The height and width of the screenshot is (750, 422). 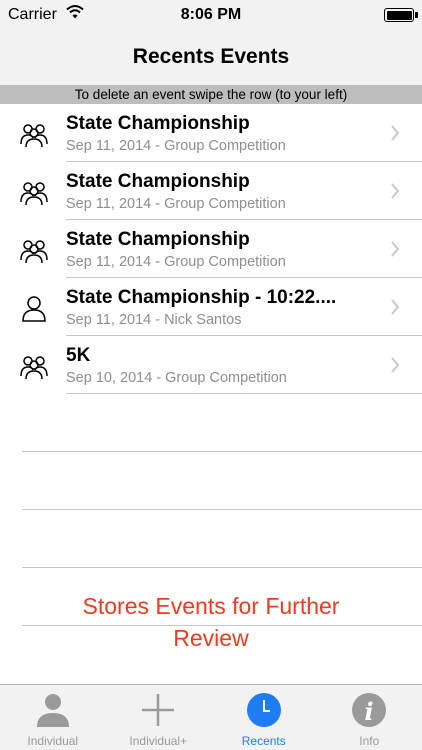 I want to click on tab-individual: Individual, so click(x=53, y=717).